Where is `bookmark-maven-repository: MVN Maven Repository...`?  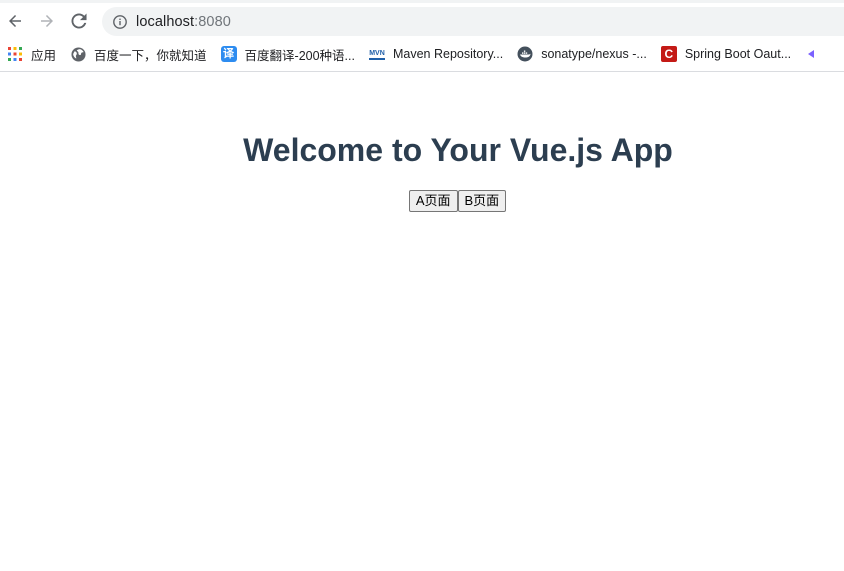
bookmark-maven-repository: MVN Maven Repository... is located at coordinates (436, 54).